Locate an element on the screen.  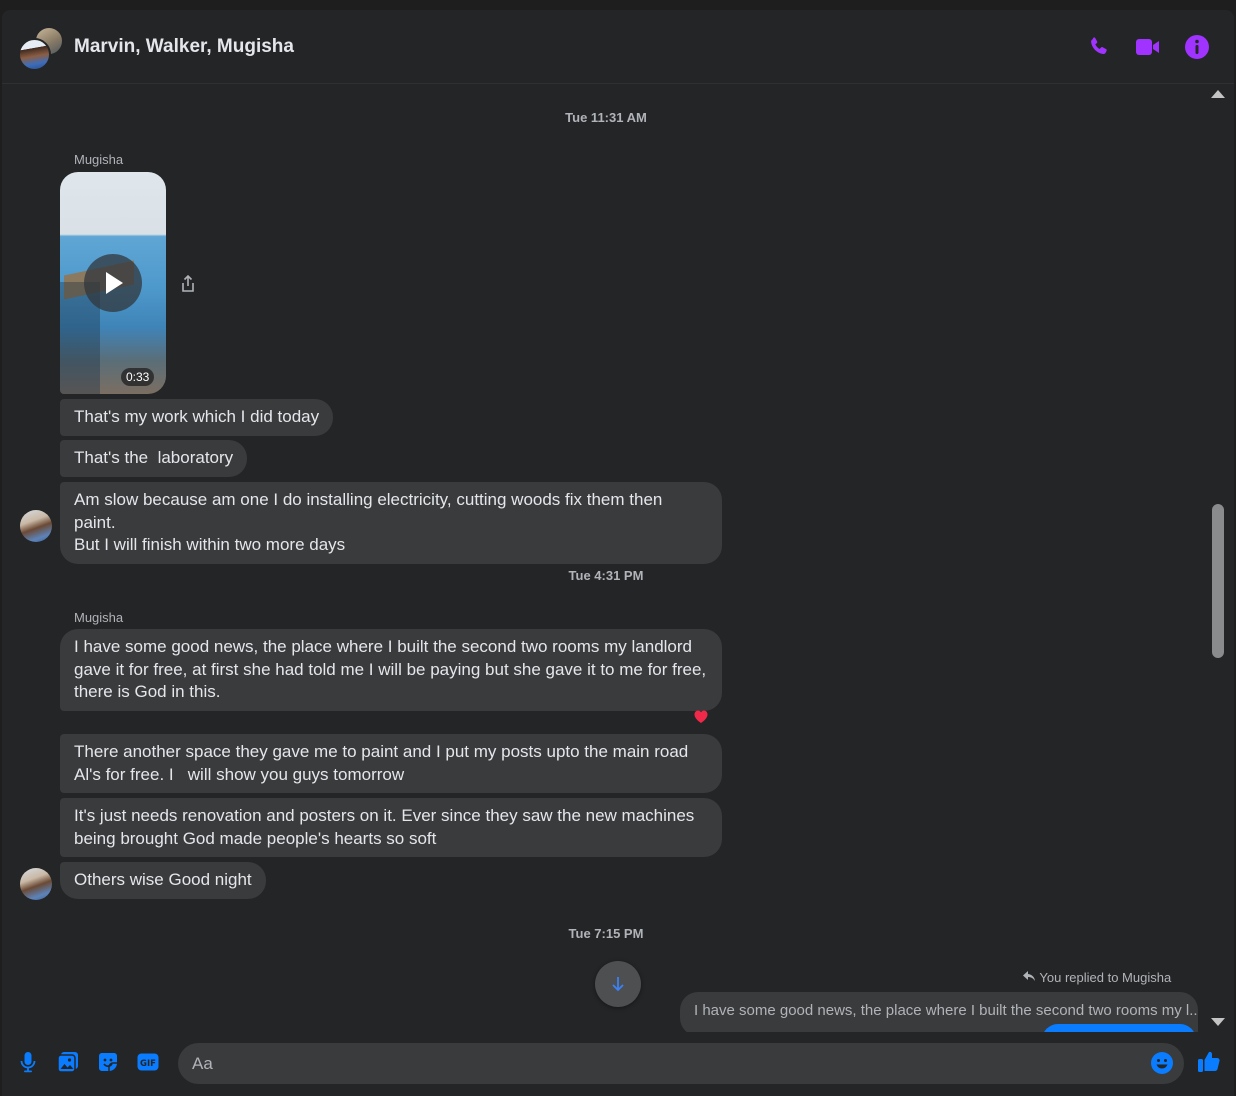
microphone-icon is located at coordinates (28, 1062).